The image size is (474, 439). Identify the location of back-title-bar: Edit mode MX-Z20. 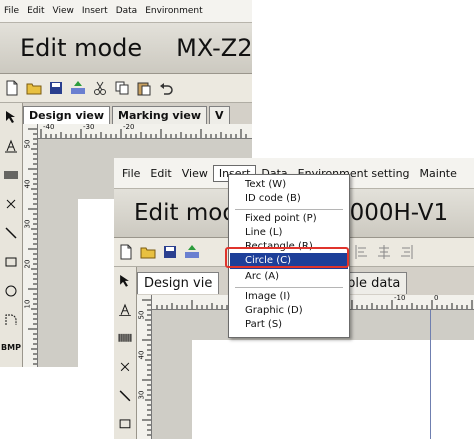
(126, 48).